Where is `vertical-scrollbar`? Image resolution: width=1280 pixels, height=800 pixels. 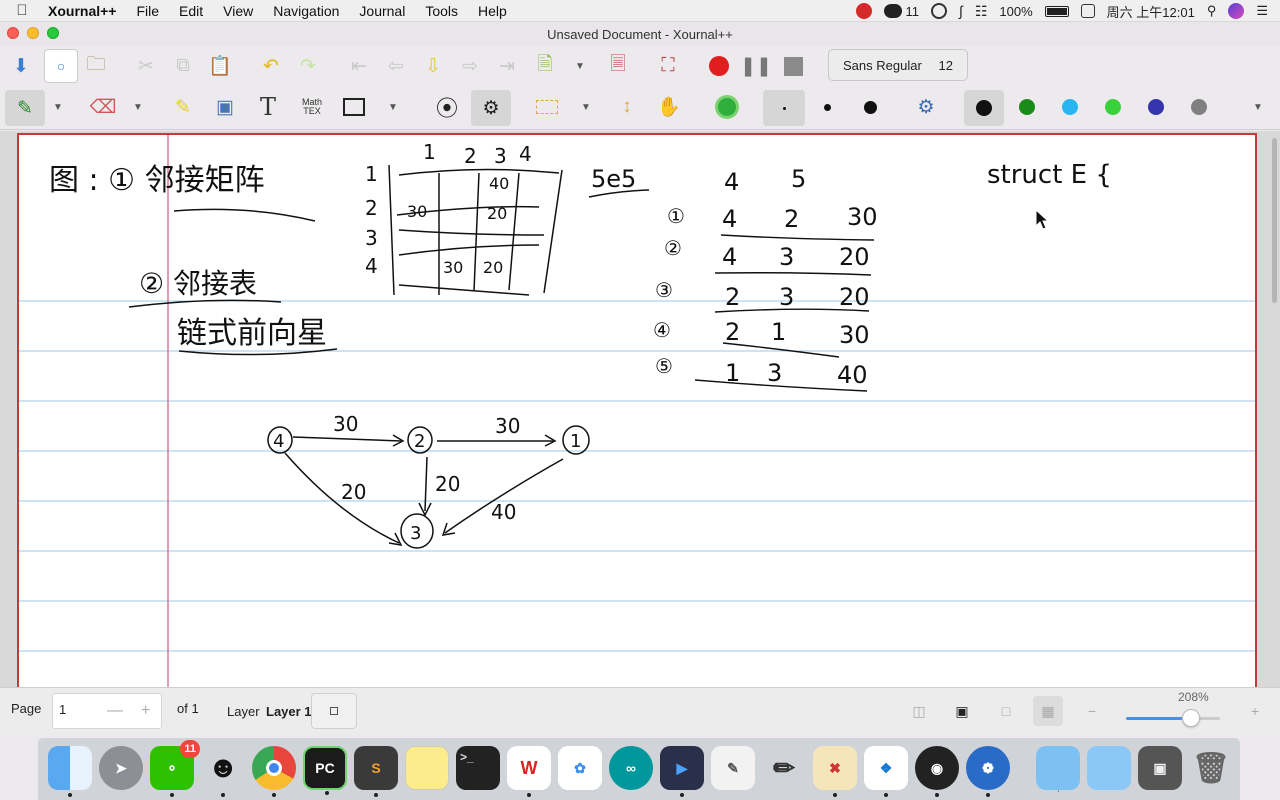 vertical-scrollbar is located at coordinates (1274, 220).